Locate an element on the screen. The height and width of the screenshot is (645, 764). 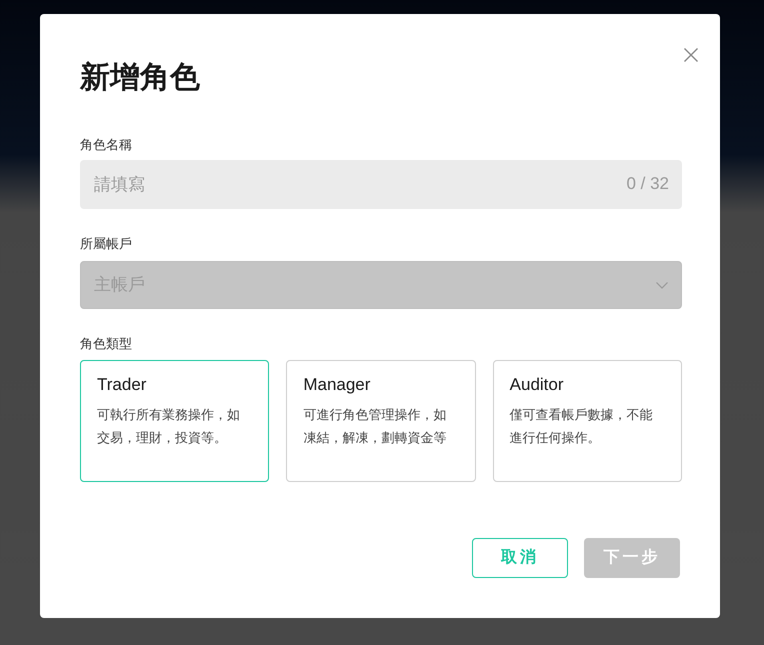
role-description: 可執行所有業務操作，如交易，理財，投資等。 is located at coordinates (169, 426).